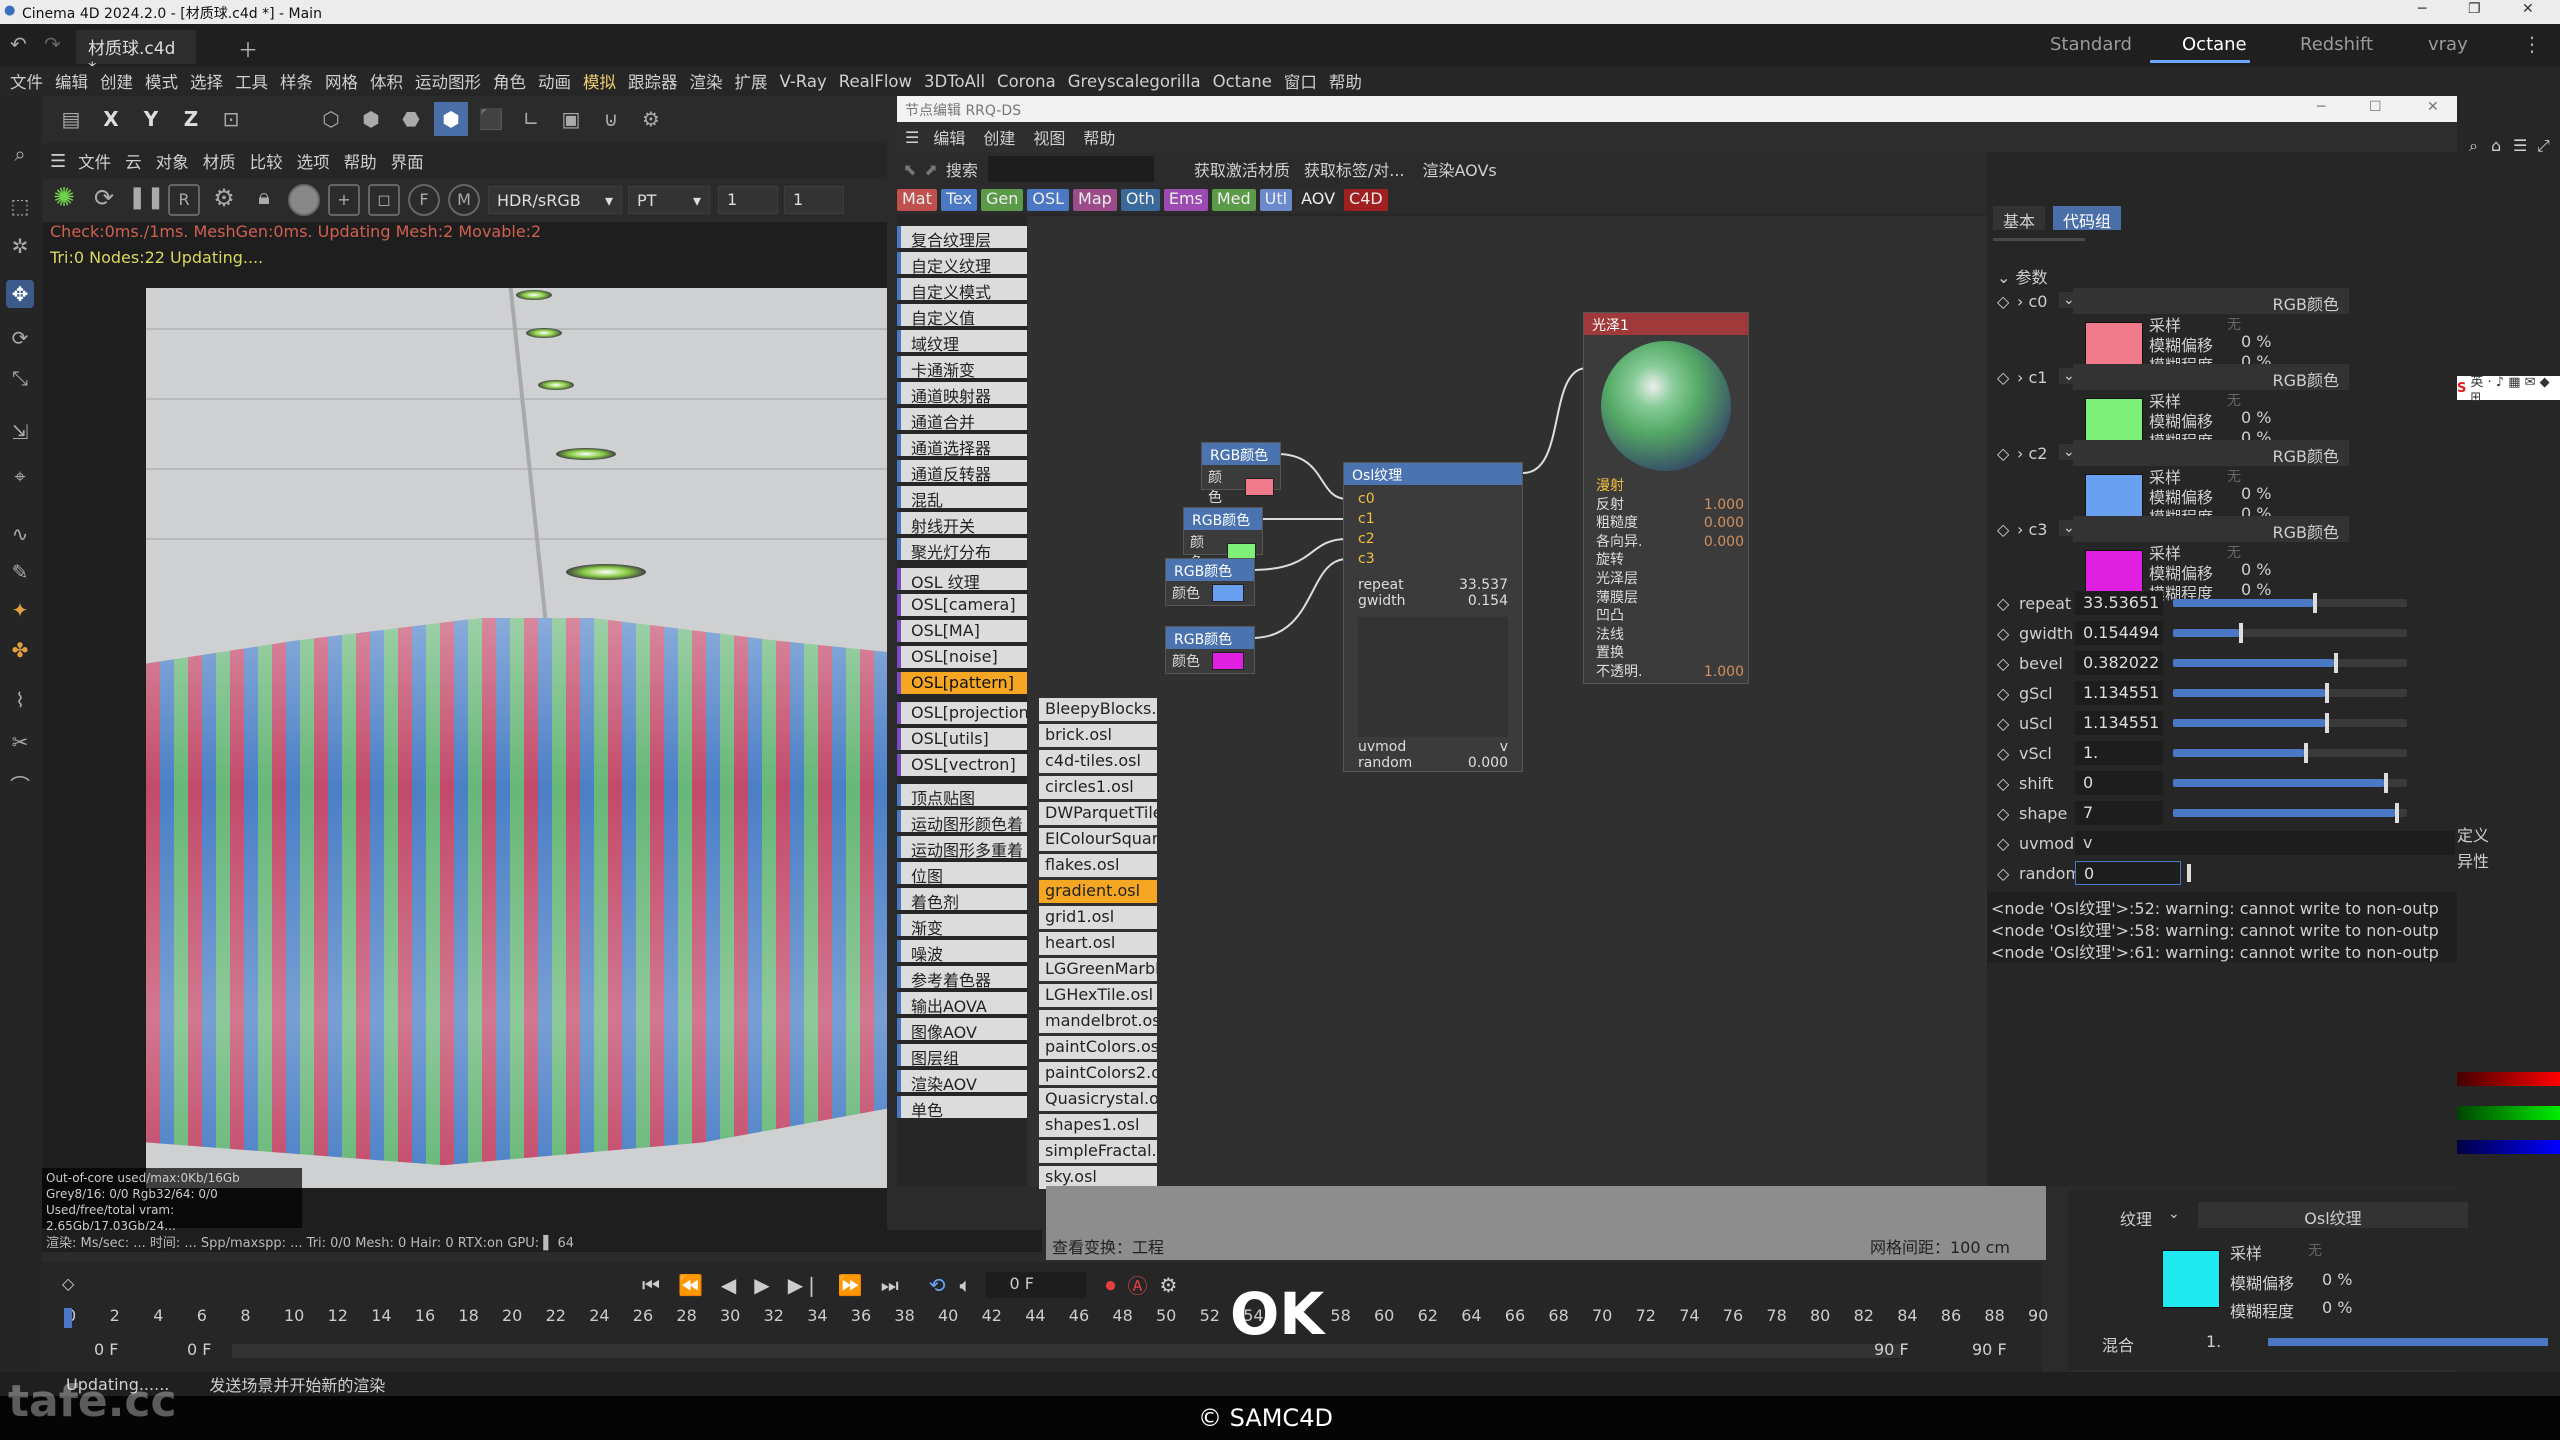  What do you see at coordinates (71, 81) in the screenshot?
I see `menu-edit: 编辑` at bounding box center [71, 81].